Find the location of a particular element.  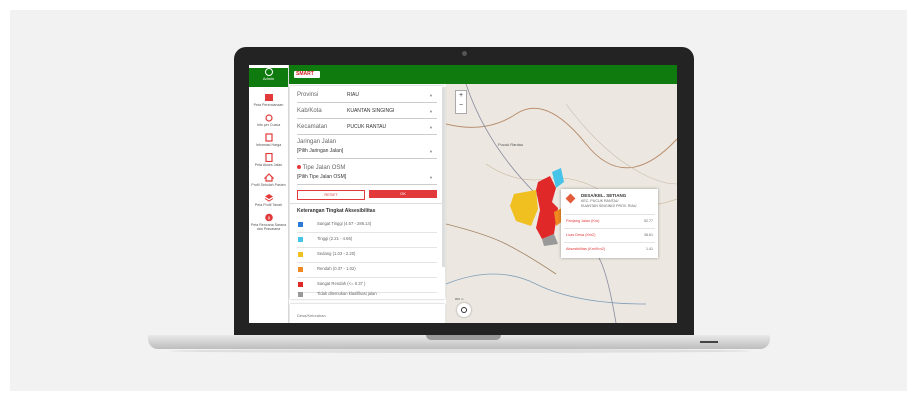

sidebar-item-akses-jalan: Peta Akses Jalan is located at coordinates (268, 160).